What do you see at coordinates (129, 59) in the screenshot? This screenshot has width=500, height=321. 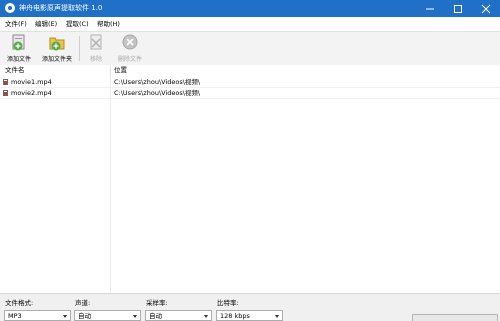 I see `delete-file-label: 删除文件` at bounding box center [129, 59].